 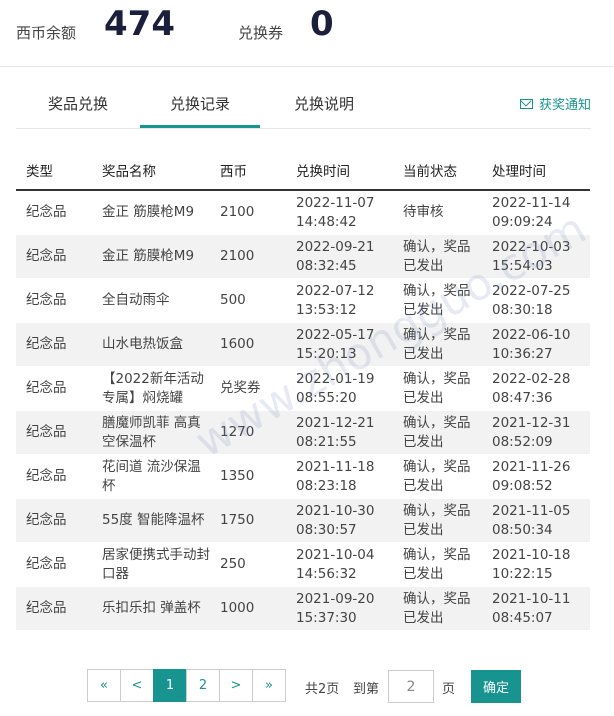 I want to click on cell-handled-time: 2022-11-14 09:09:24, so click(x=536, y=212).